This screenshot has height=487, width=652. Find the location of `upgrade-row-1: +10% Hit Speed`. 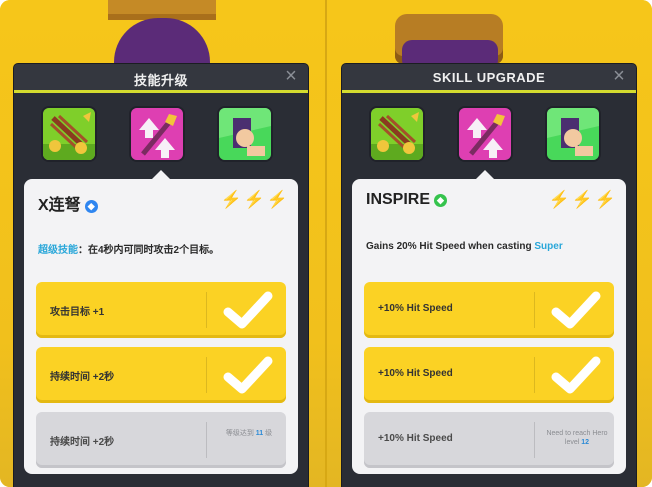

upgrade-row-1: +10% Hit Speed is located at coordinates (489, 310).